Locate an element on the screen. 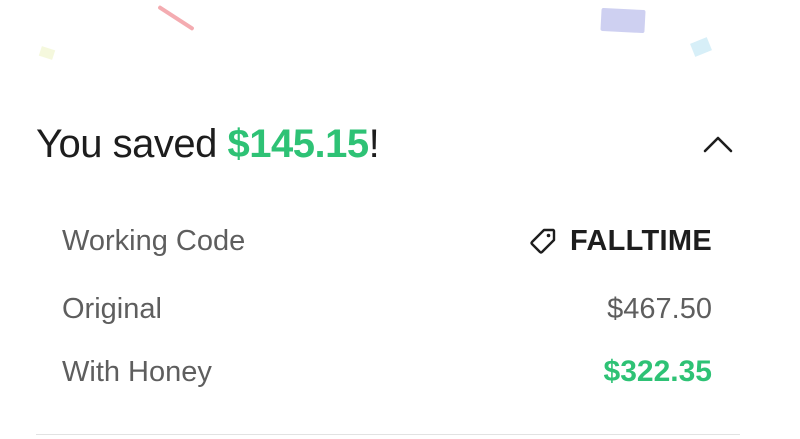 Image resolution: width=800 pixels, height=439 pixels. working-code-label: Working Code is located at coordinates (154, 240).